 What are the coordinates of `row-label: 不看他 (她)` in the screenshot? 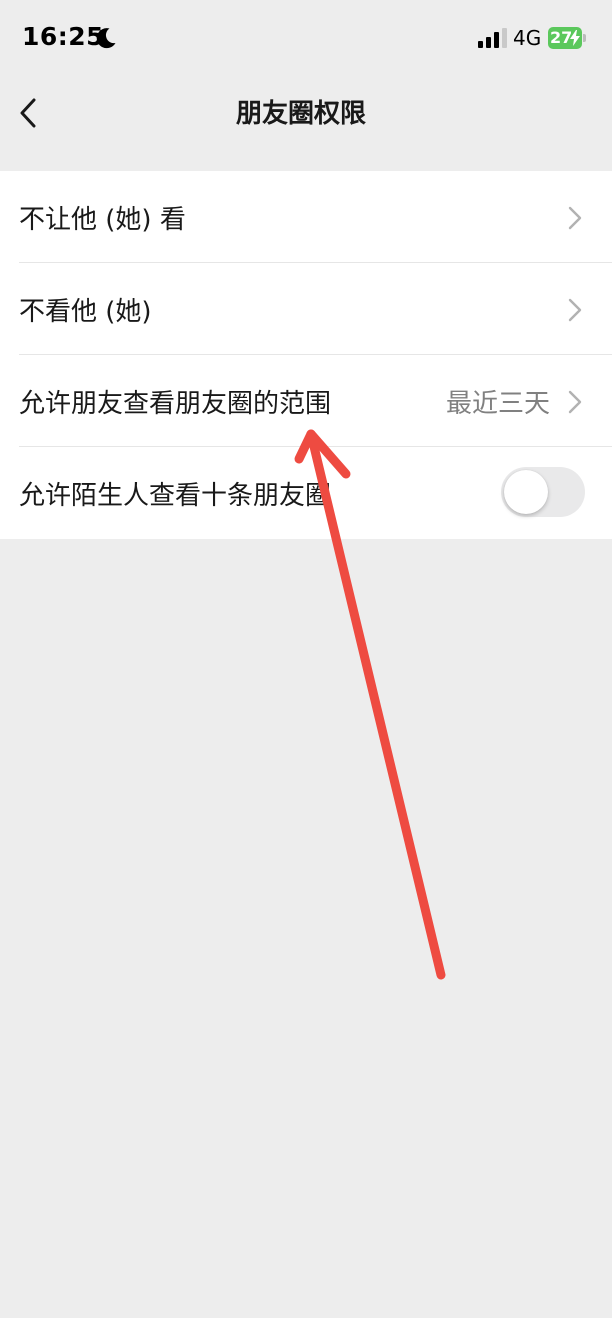 It's located at (85, 312).